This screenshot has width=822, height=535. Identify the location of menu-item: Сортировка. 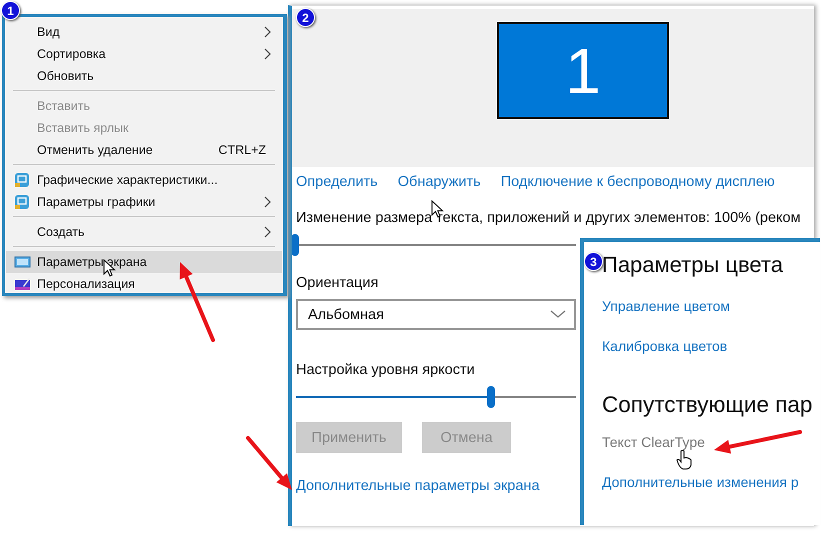
(144, 54).